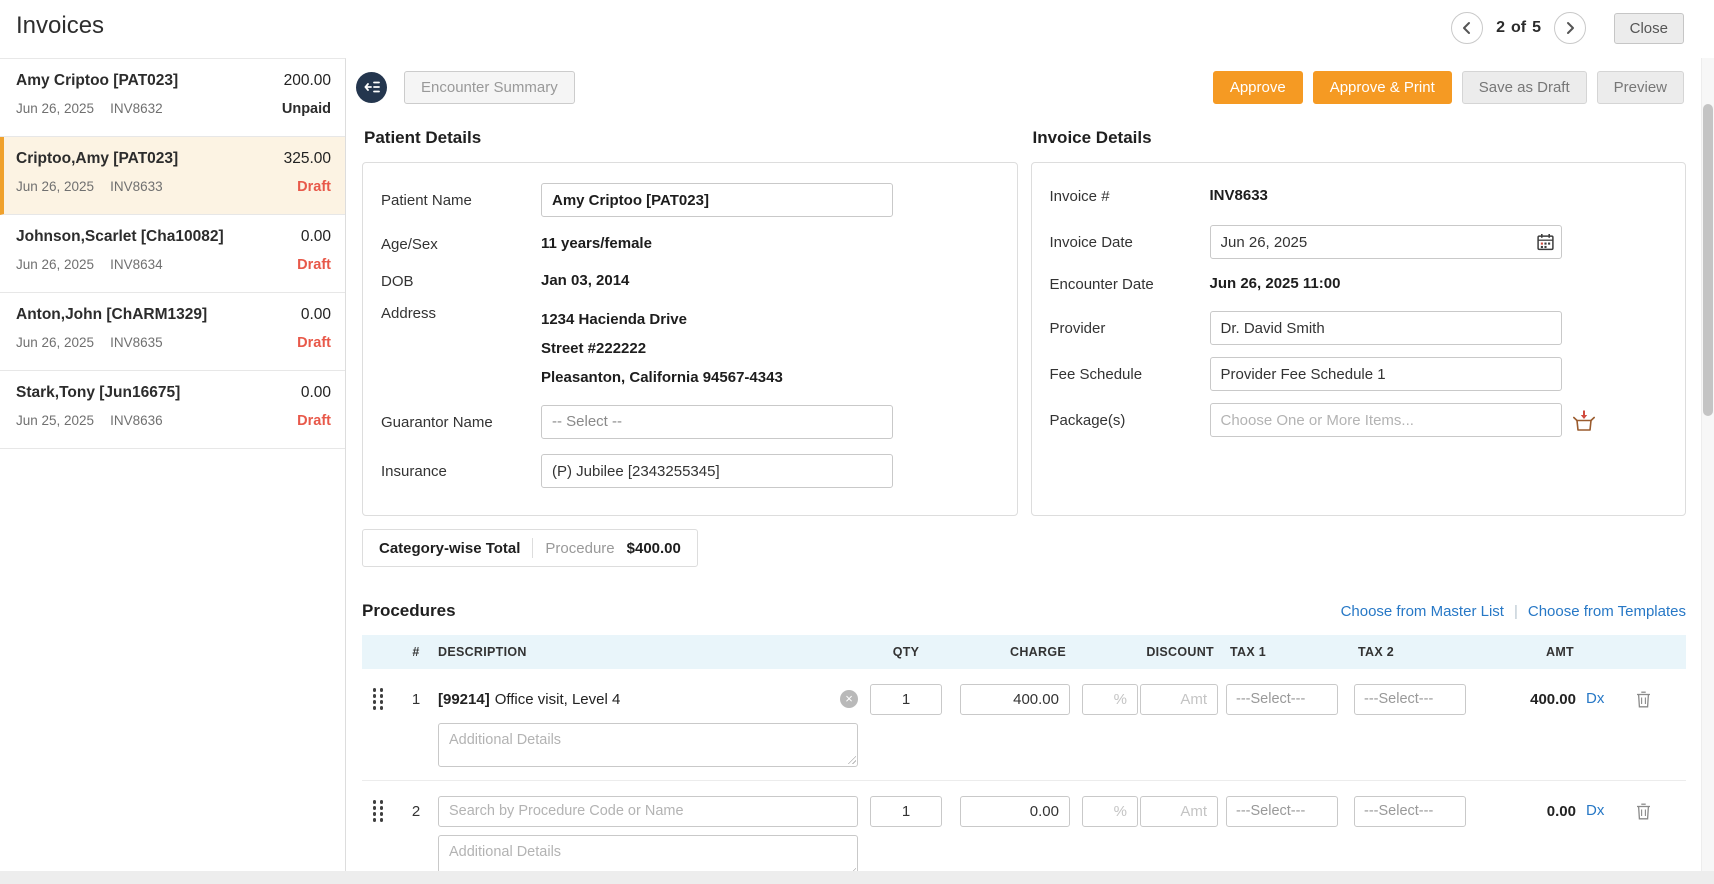  What do you see at coordinates (437, 422) in the screenshot?
I see `guarantor-label: Guarantor Name` at bounding box center [437, 422].